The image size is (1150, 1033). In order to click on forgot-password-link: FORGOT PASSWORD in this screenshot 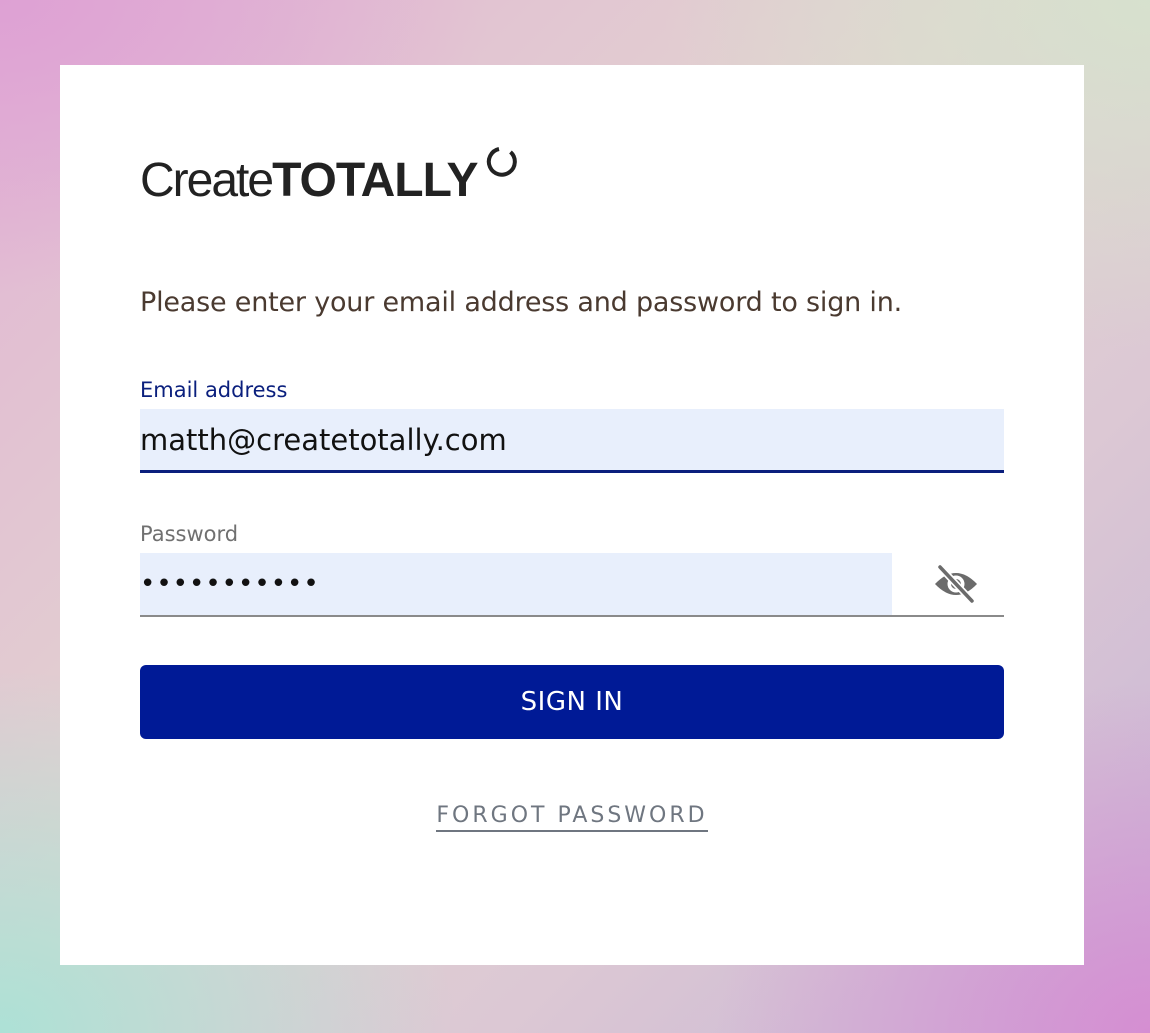, I will do `click(572, 817)`.